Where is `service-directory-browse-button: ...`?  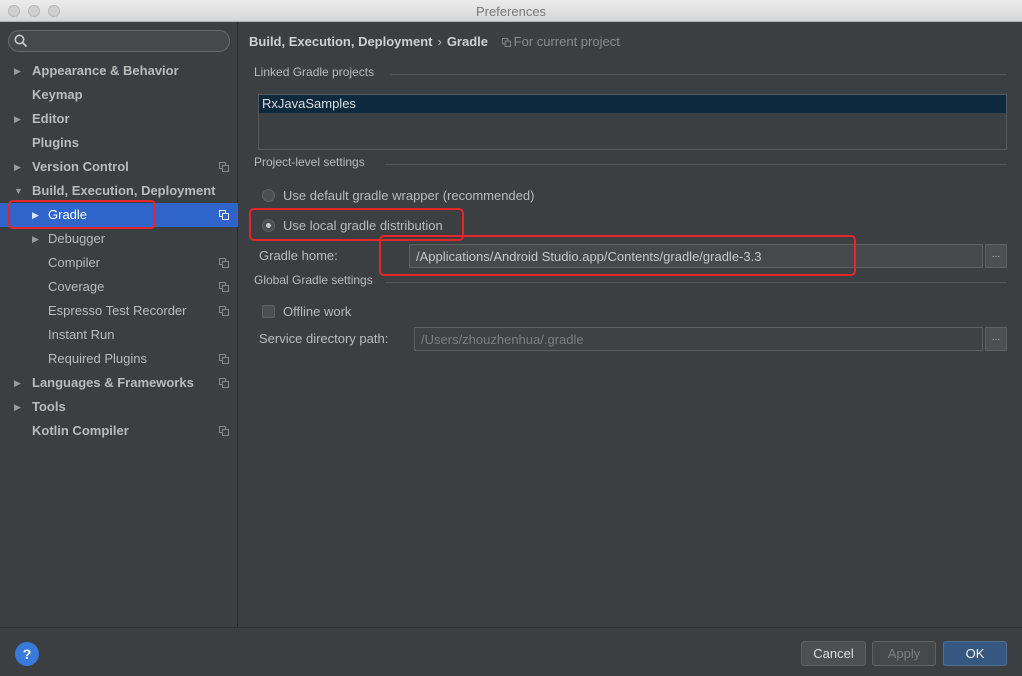
service-directory-browse-button: ... is located at coordinates (996, 339).